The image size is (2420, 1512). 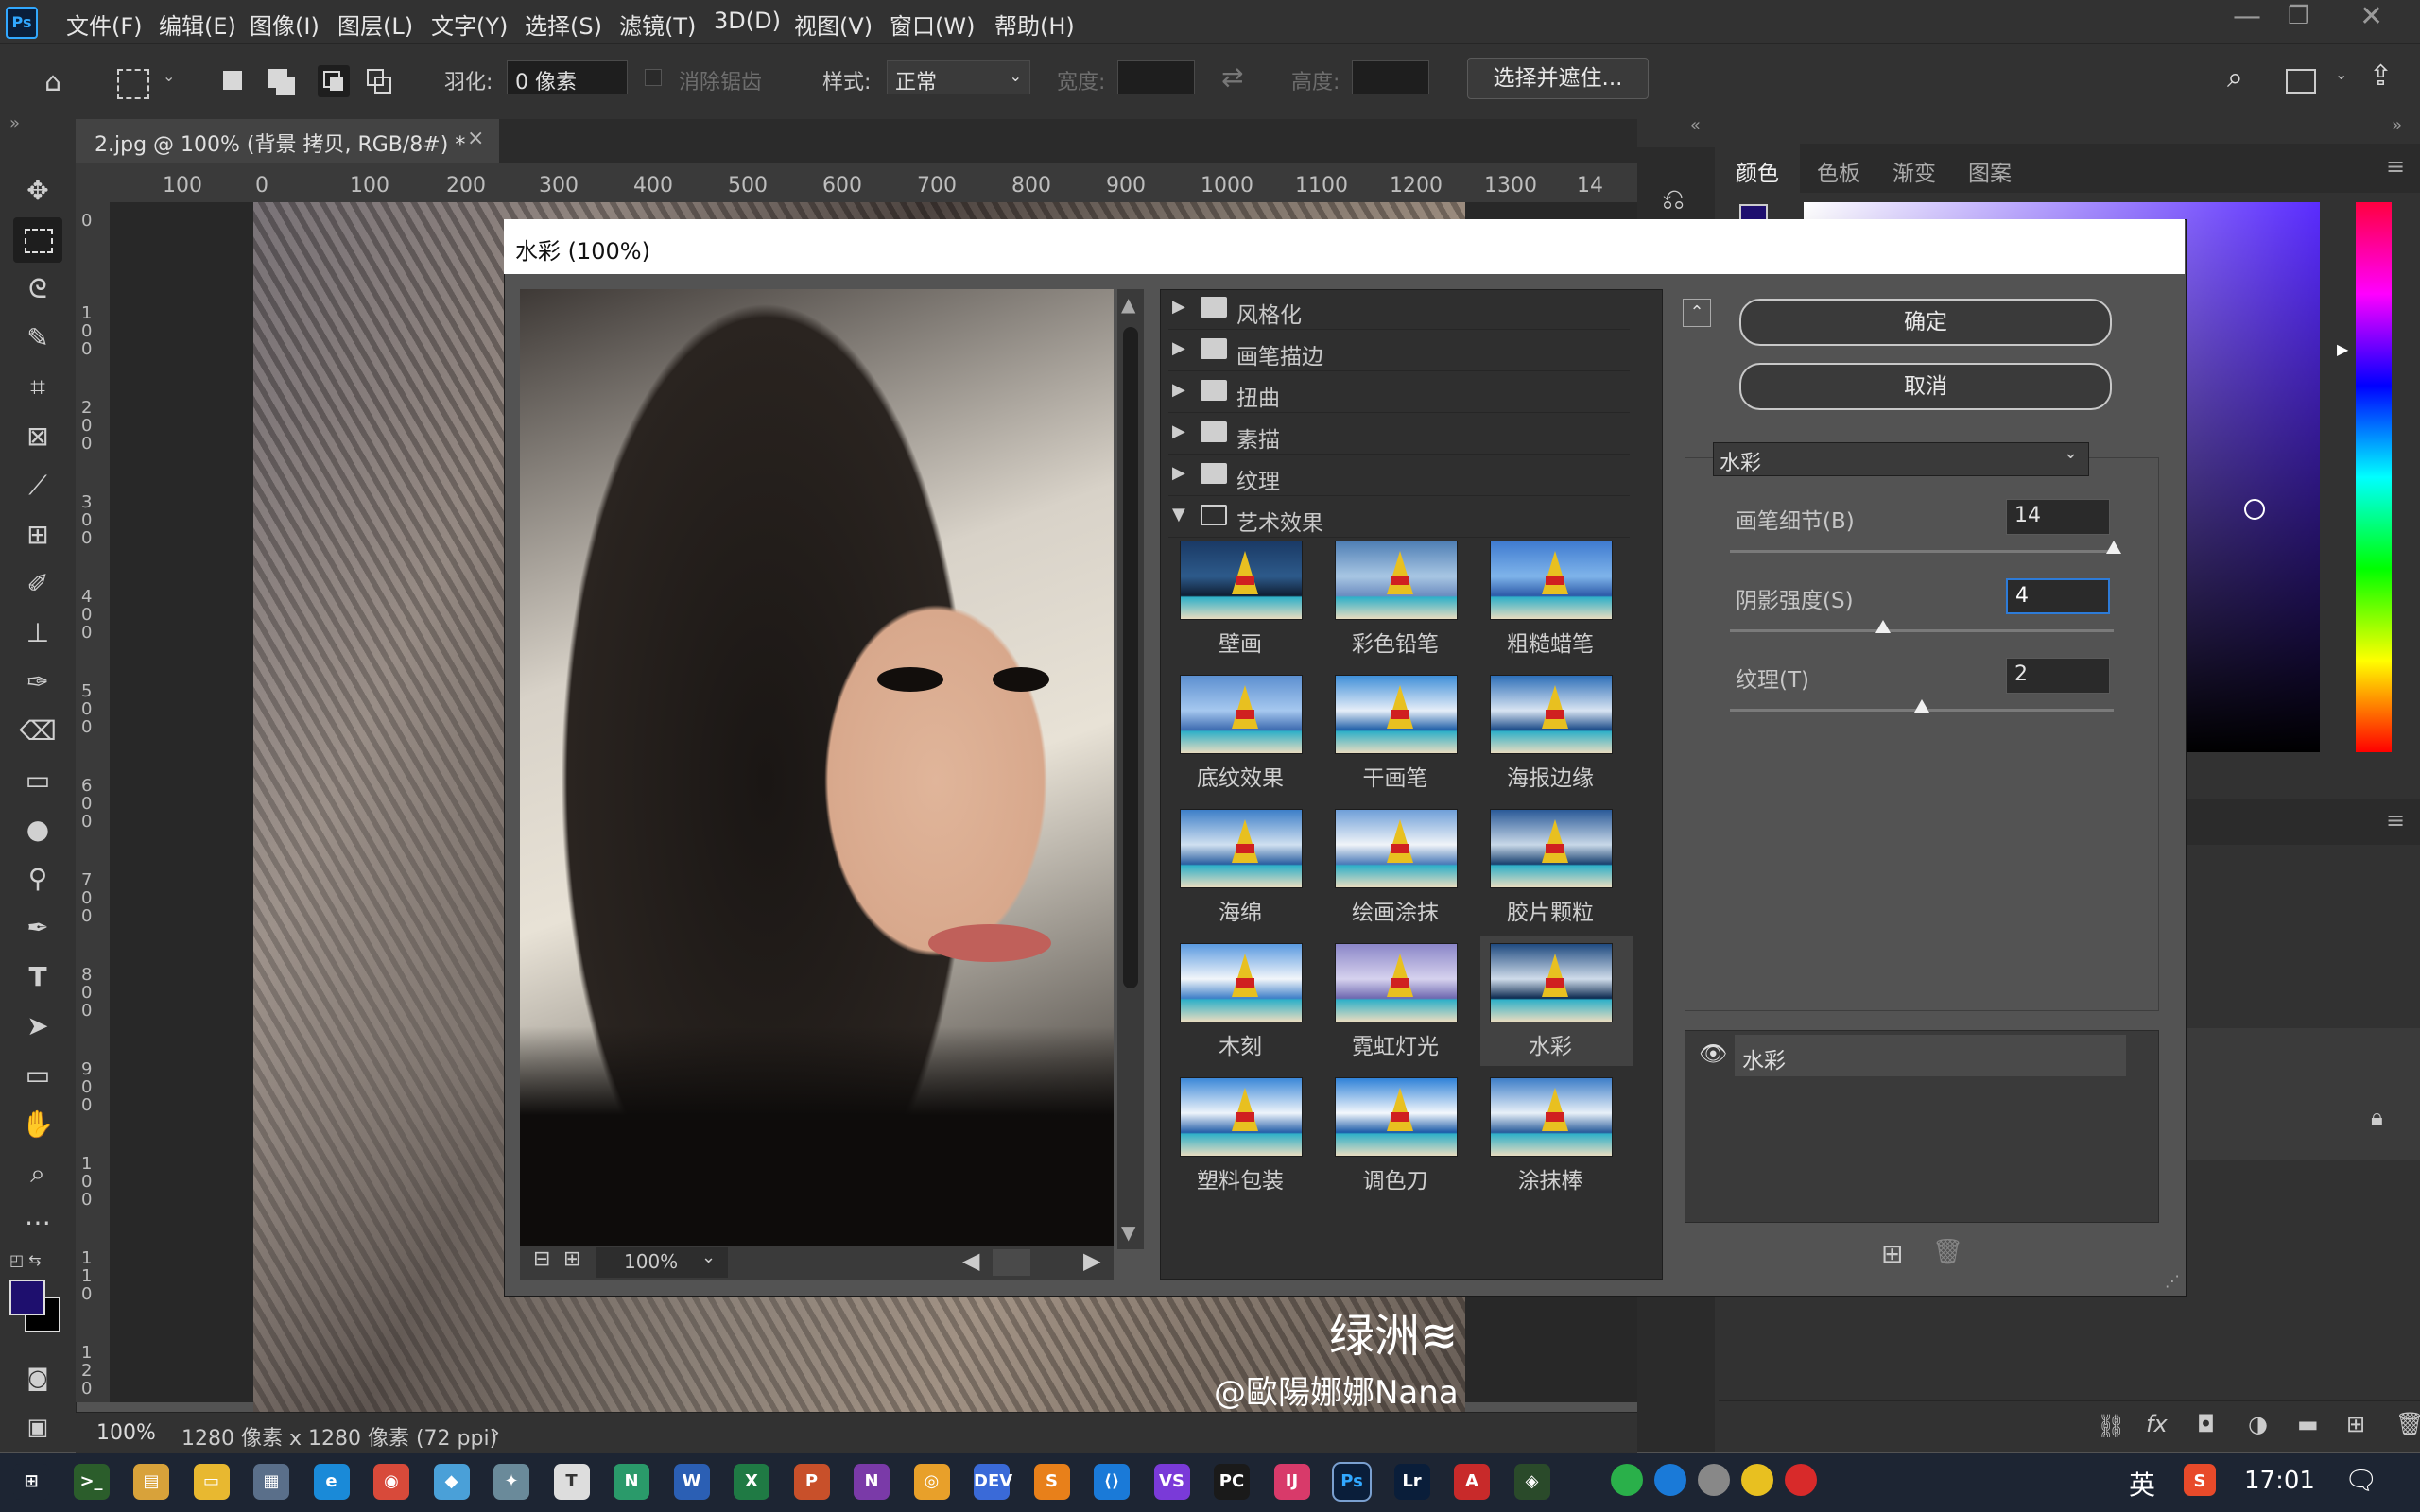 What do you see at coordinates (1627, 1480) in the screenshot?
I see `wechat-icon` at bounding box center [1627, 1480].